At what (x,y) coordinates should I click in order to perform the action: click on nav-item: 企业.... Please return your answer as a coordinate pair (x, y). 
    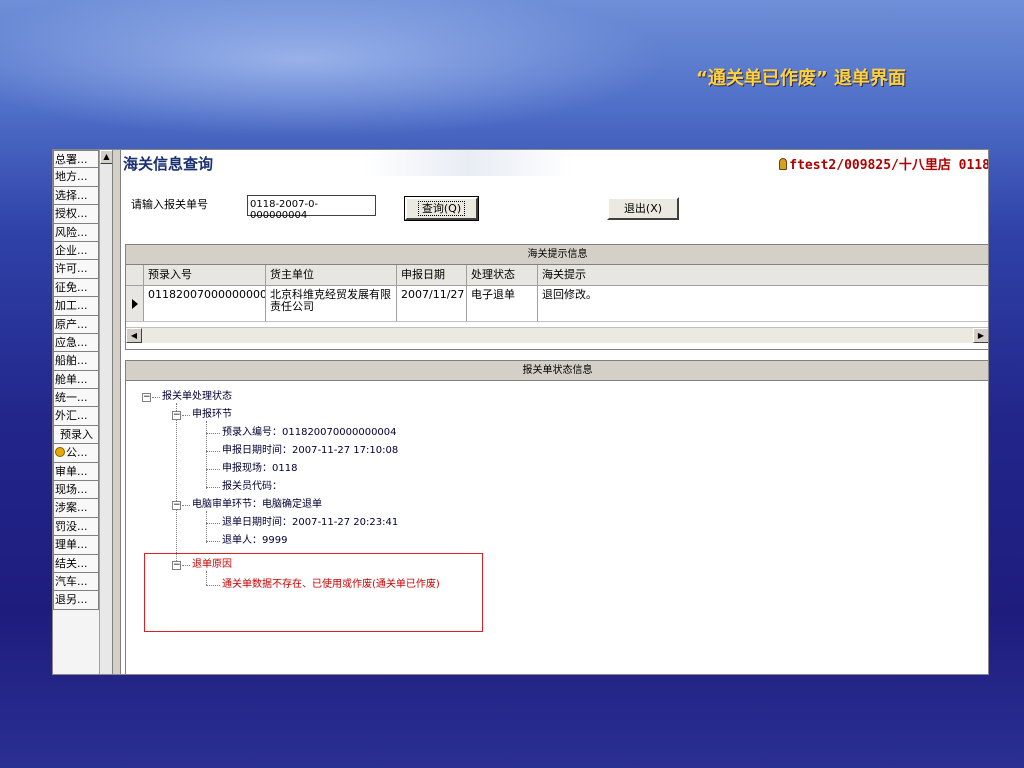
    Looking at the image, I should click on (76, 251).